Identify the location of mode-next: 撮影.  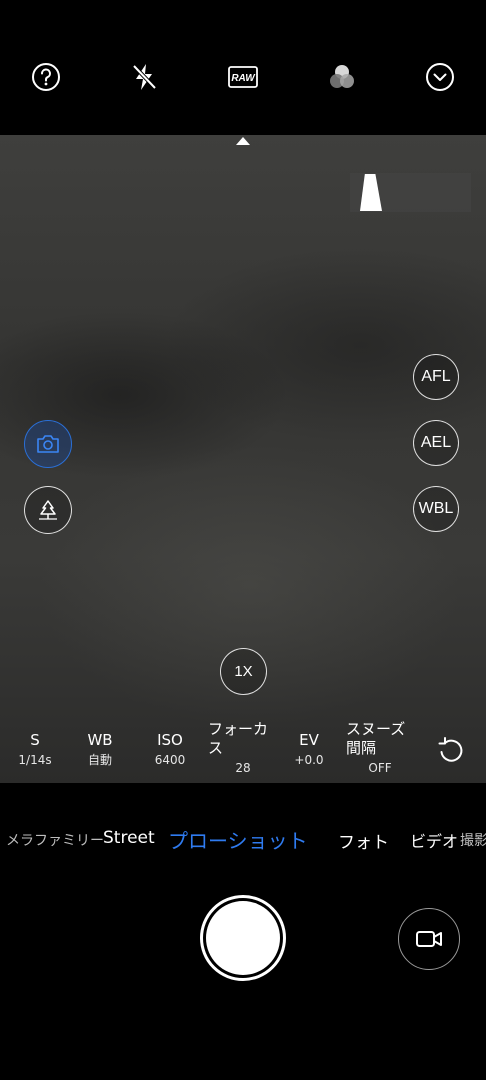
(473, 840).